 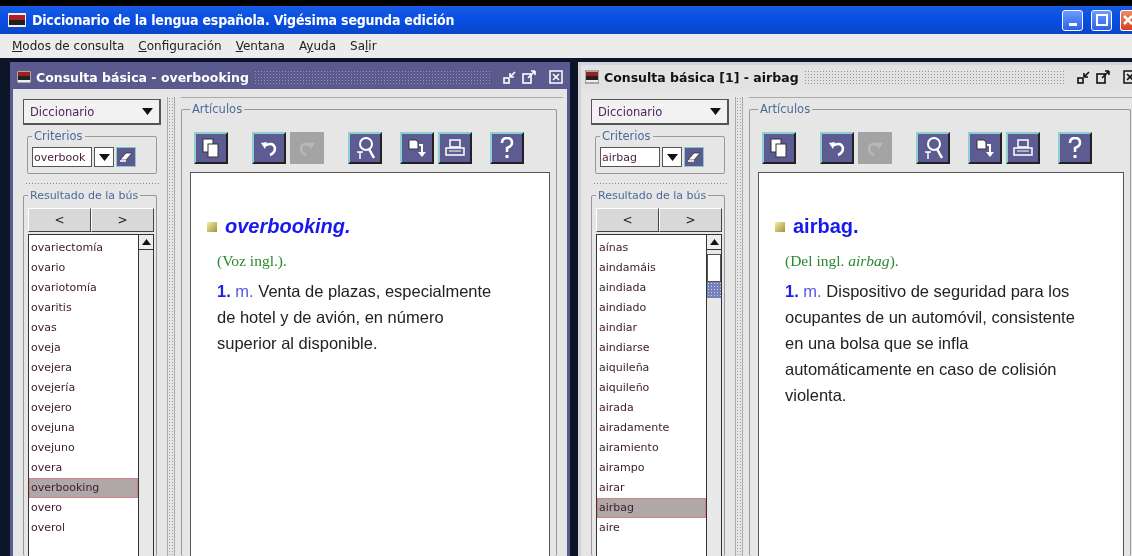 What do you see at coordinates (83, 468) in the screenshot?
I see `result-item: overa` at bounding box center [83, 468].